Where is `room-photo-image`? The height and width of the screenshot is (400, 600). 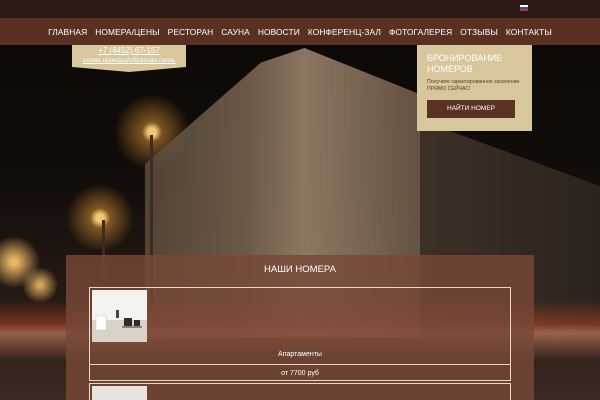
room-photo-image is located at coordinates (119, 316).